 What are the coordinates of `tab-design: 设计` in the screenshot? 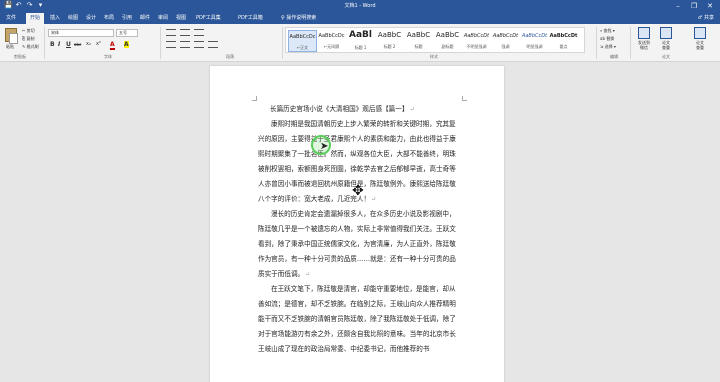 It's located at (91, 18).